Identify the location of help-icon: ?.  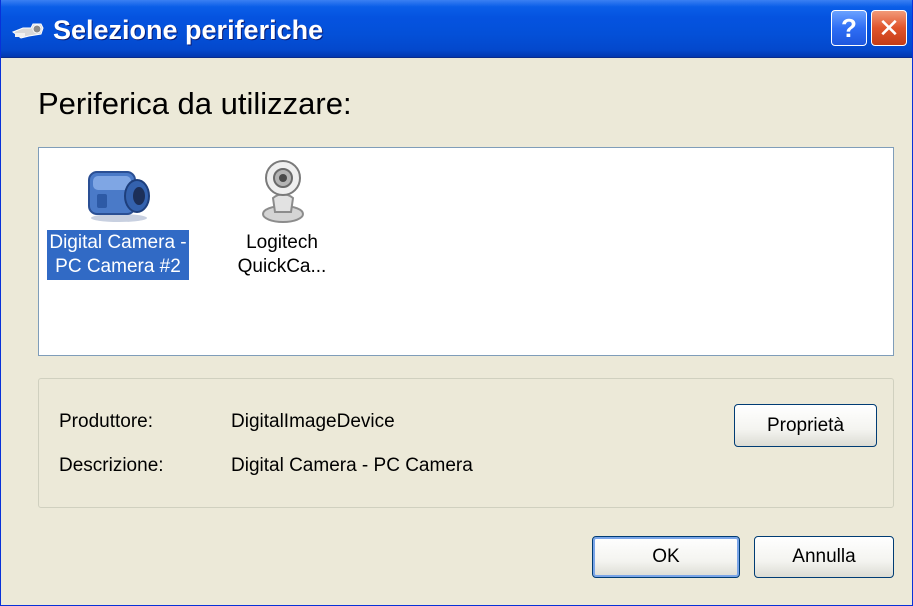
(849, 27).